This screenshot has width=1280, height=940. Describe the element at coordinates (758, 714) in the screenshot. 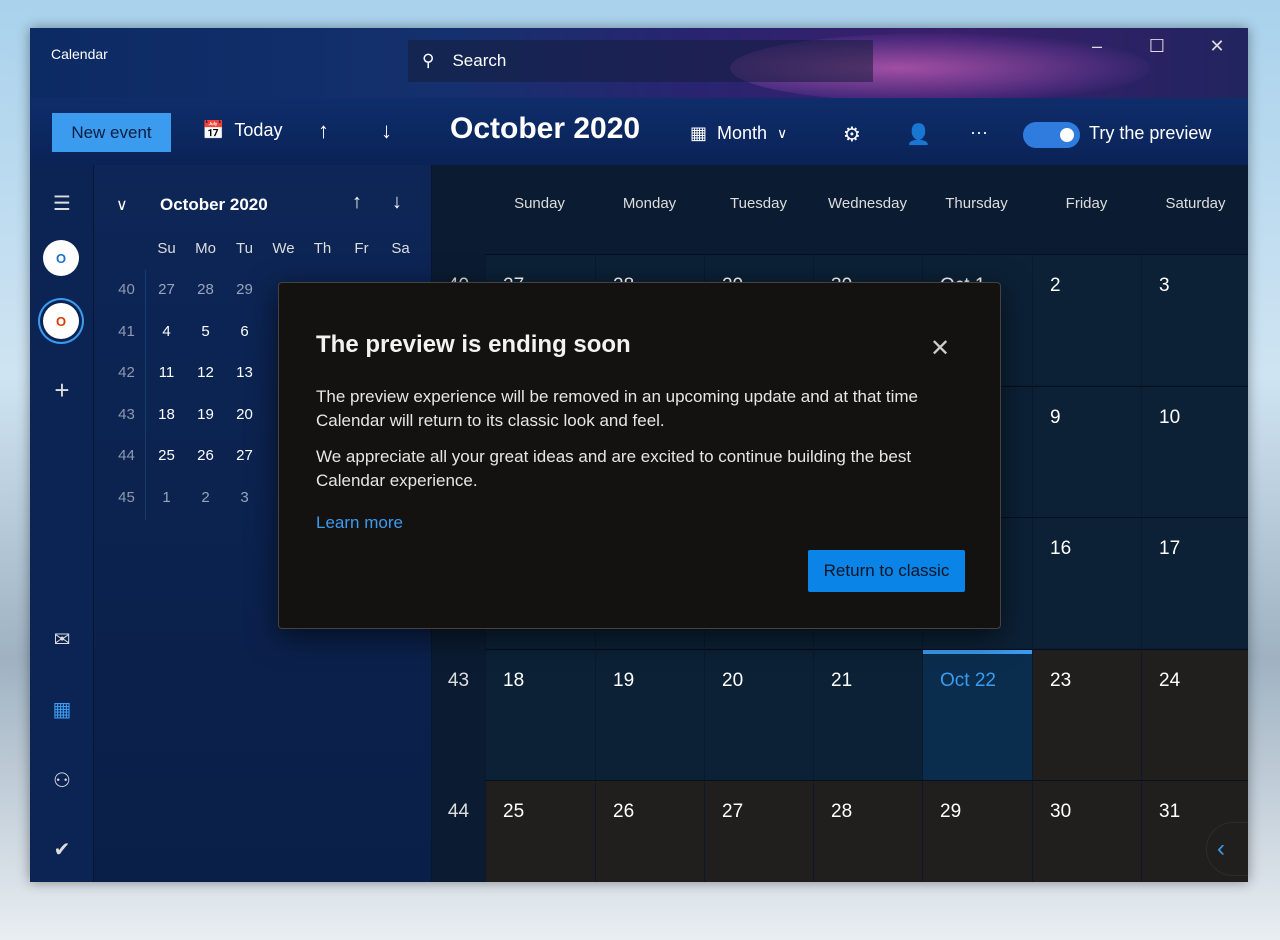

I see `day-cell: 20` at that location.